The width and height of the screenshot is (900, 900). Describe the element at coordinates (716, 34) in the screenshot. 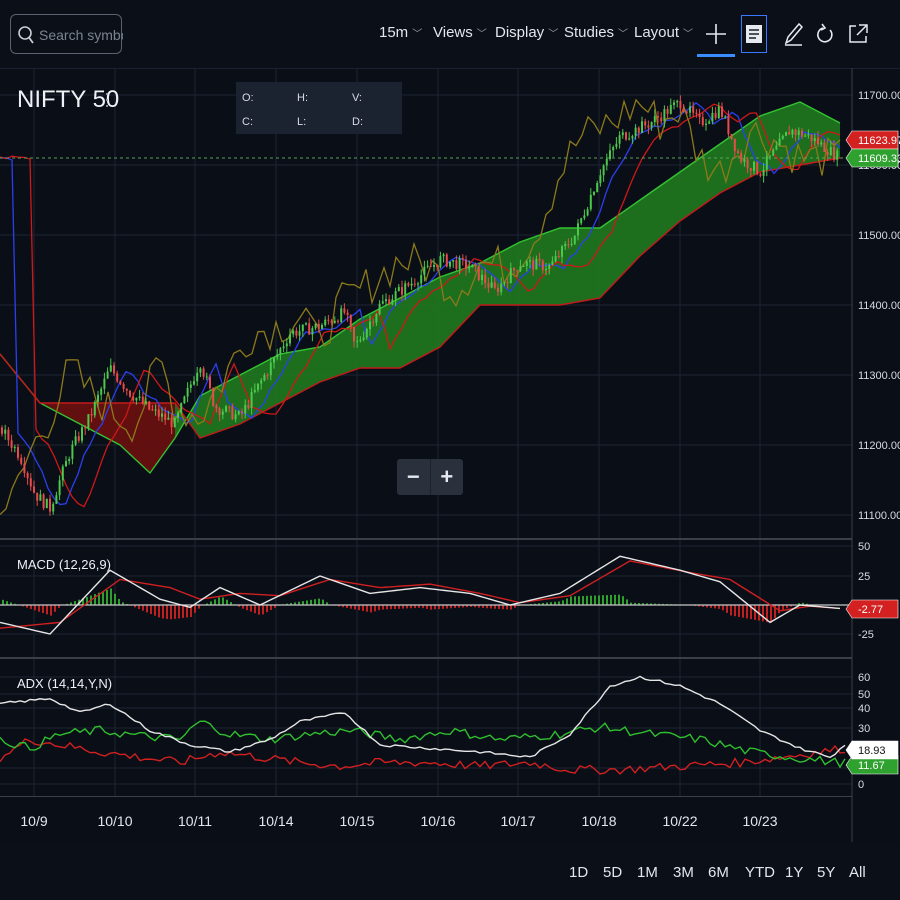

I see `crosshair-button` at that location.